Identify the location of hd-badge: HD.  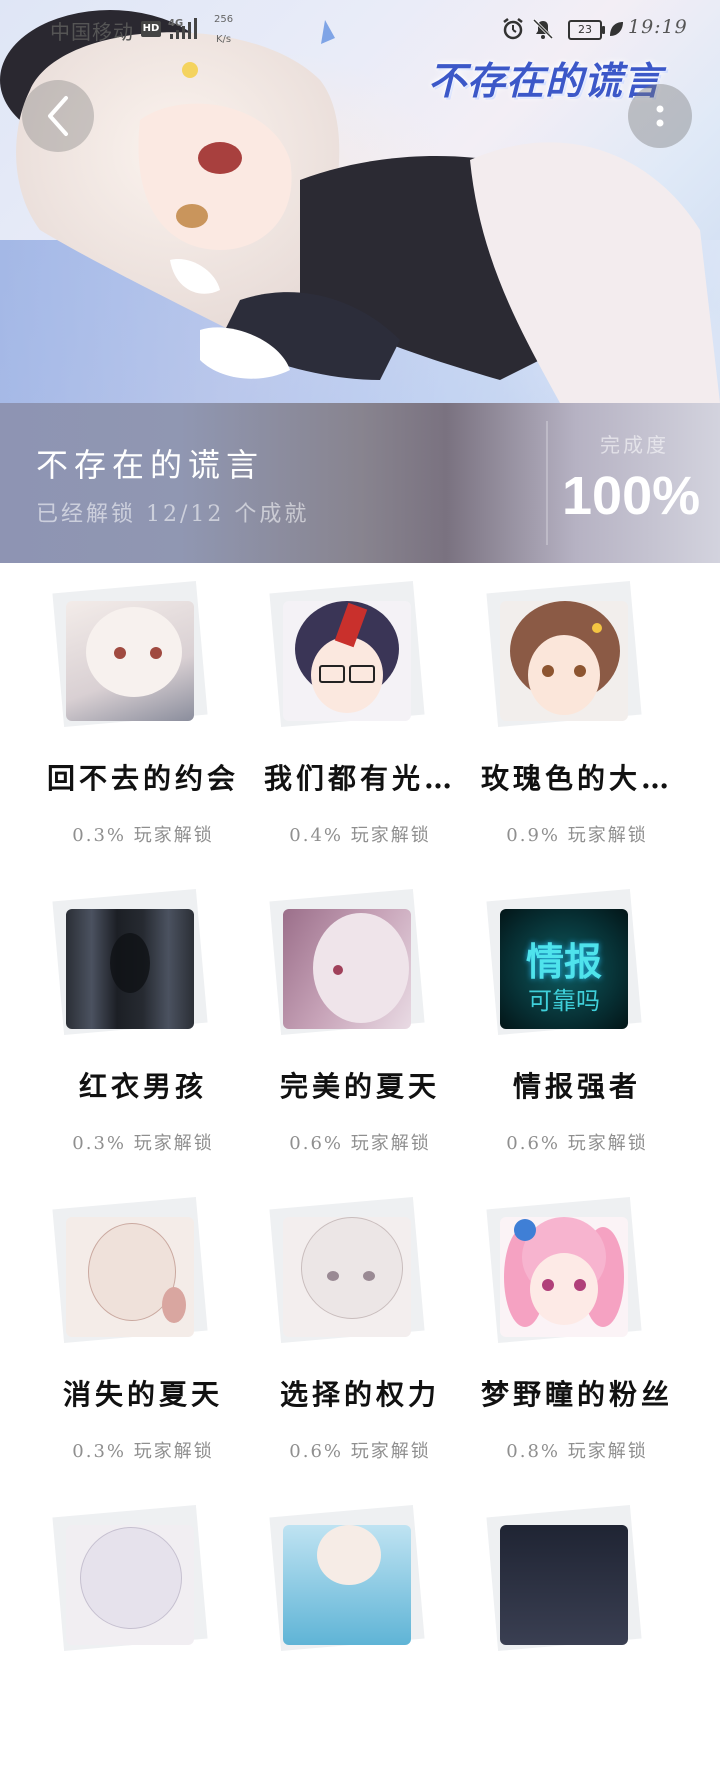
(151, 29).